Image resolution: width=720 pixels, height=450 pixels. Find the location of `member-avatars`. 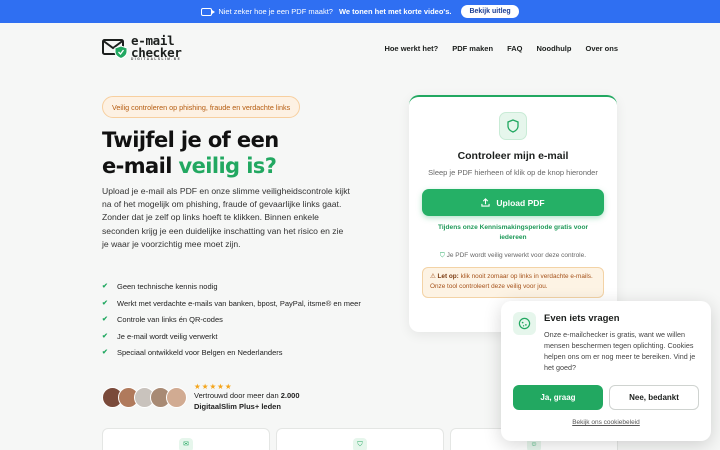

member-avatars is located at coordinates (144, 397).